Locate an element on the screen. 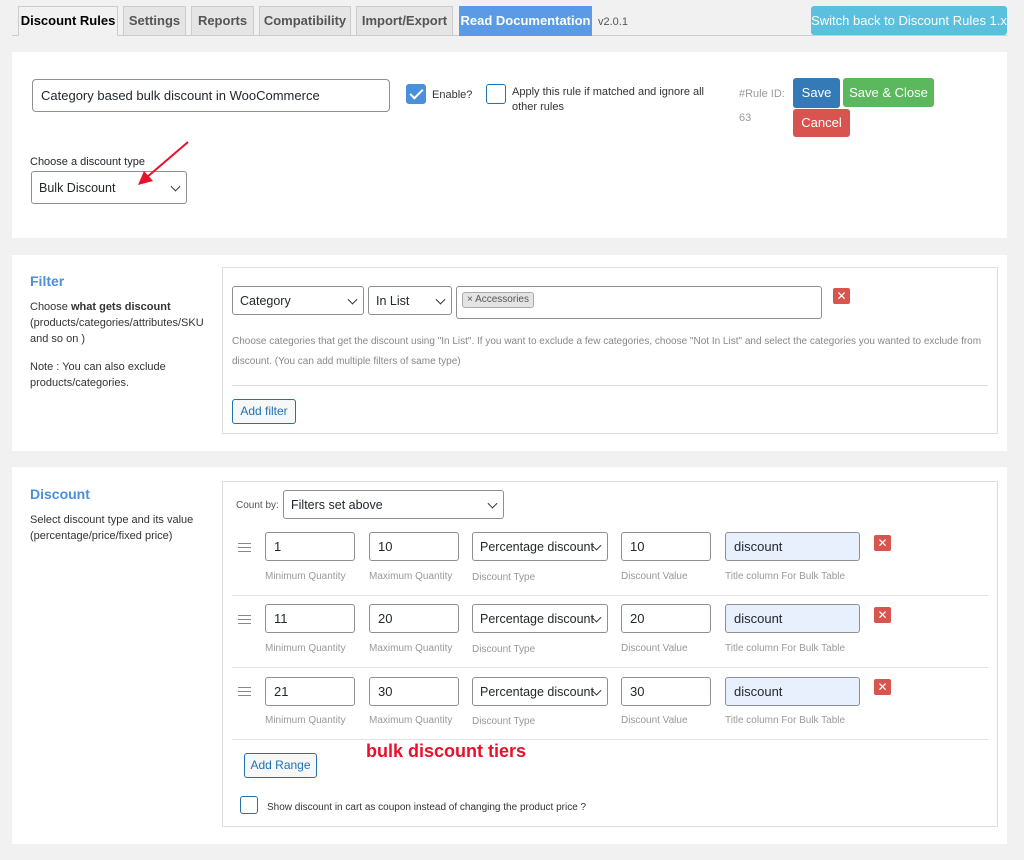  min-quantity-input: 1 is located at coordinates (310, 546).